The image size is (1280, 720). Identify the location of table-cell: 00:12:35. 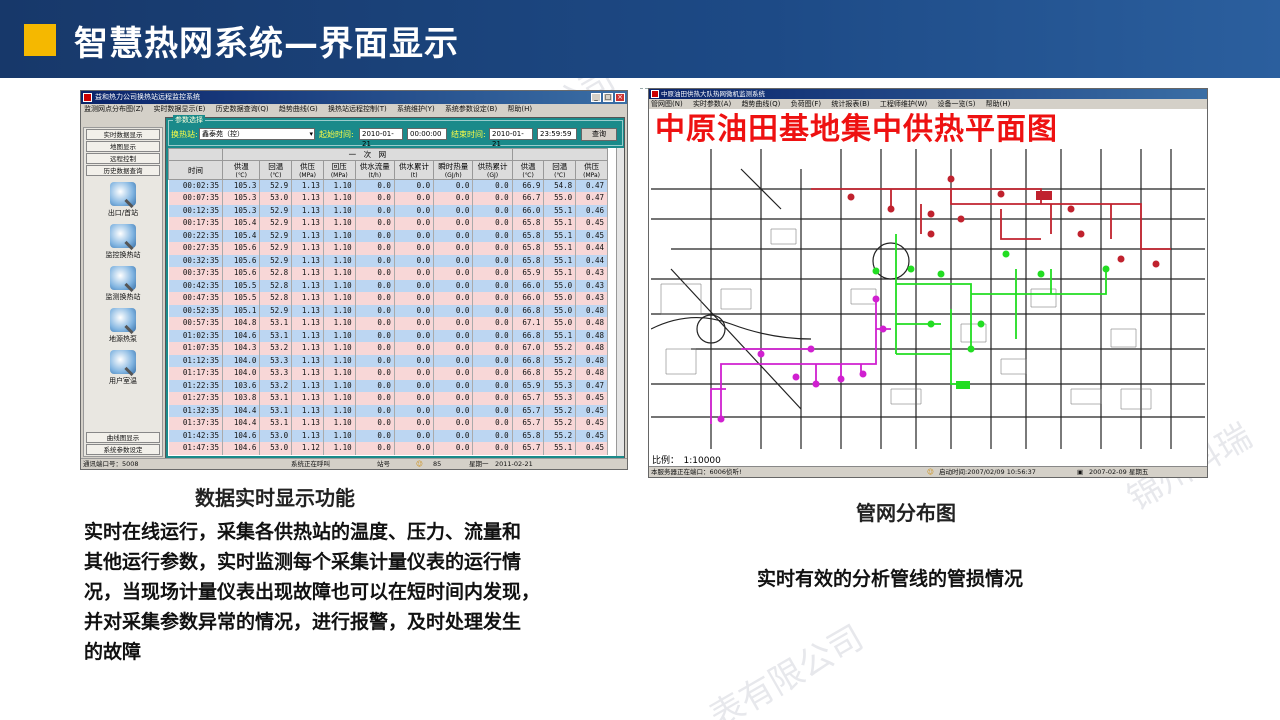
(195, 210).